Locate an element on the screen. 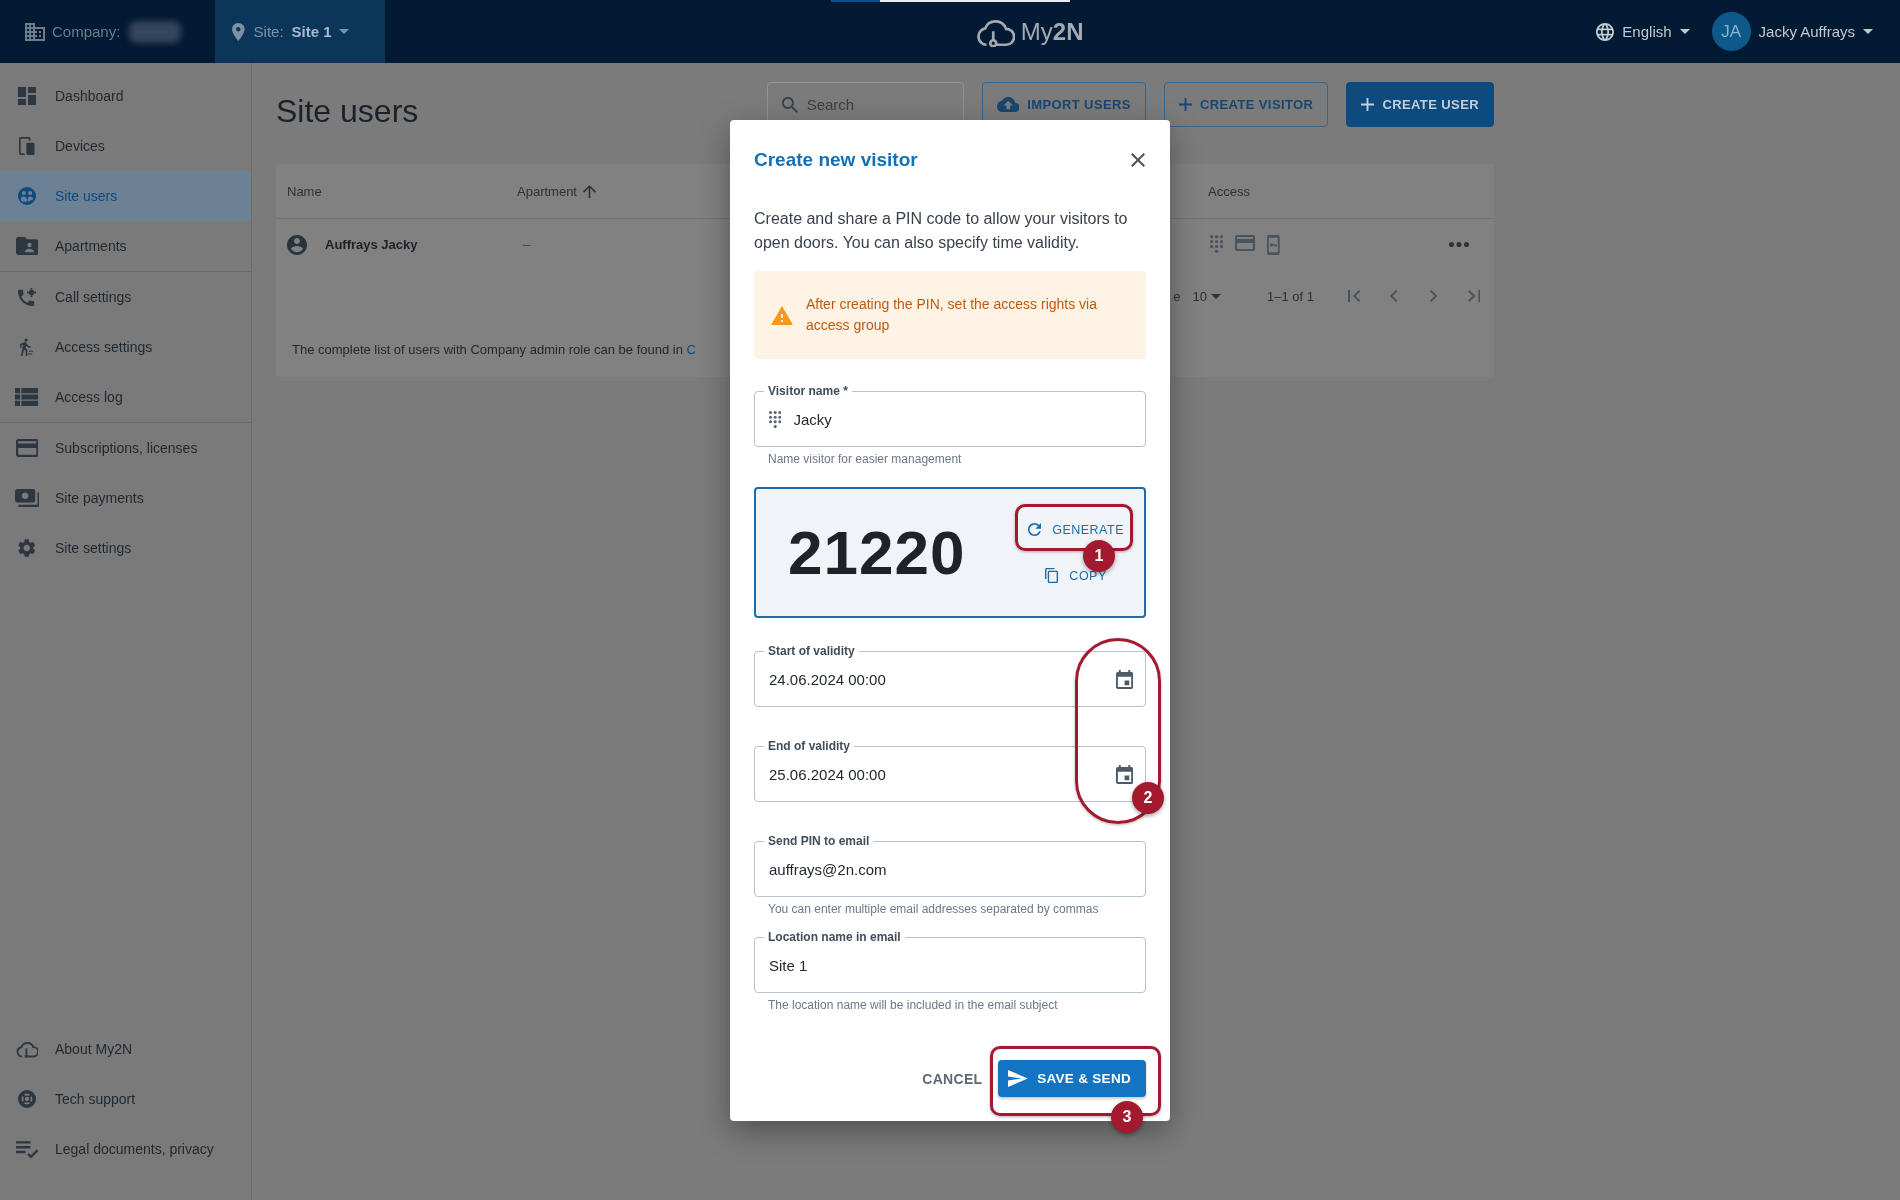 Image resolution: width=1900 pixels, height=1200 pixels. payments-icon is located at coordinates (27, 498).